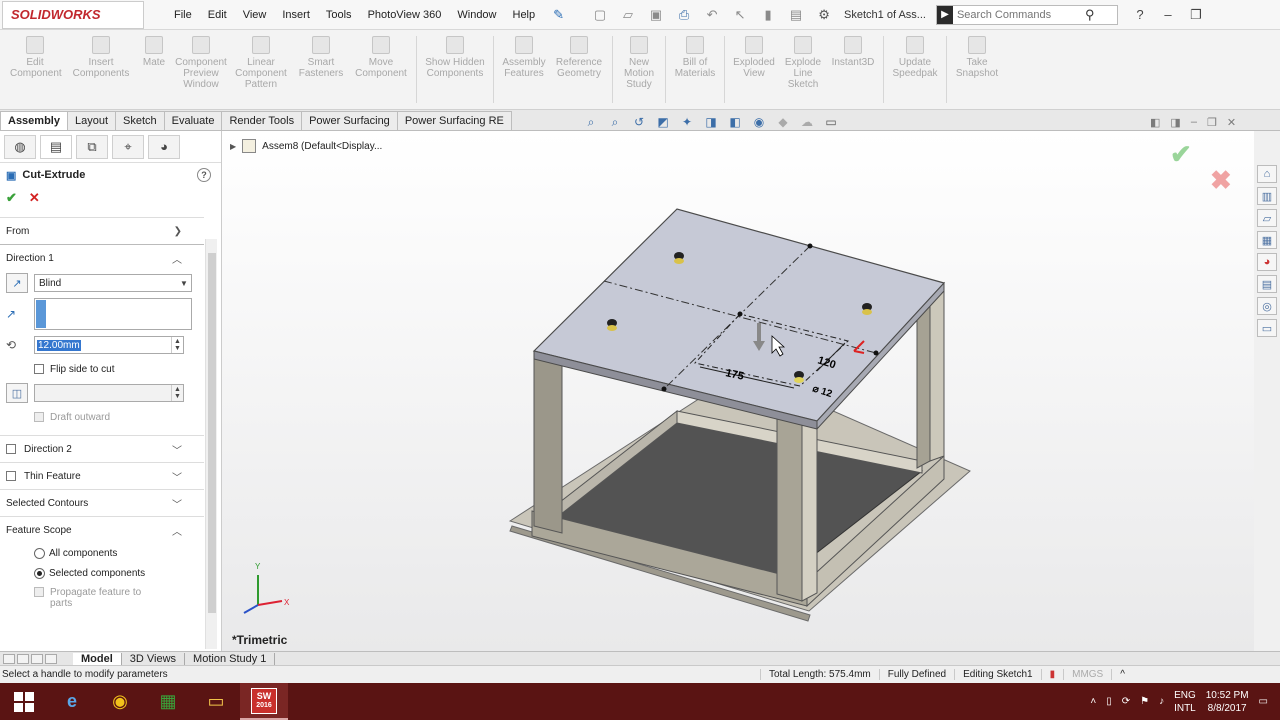 The image size is (1280, 720). What do you see at coordinates (154, 69) in the screenshot?
I see `mate-button: Mate` at bounding box center [154, 69].